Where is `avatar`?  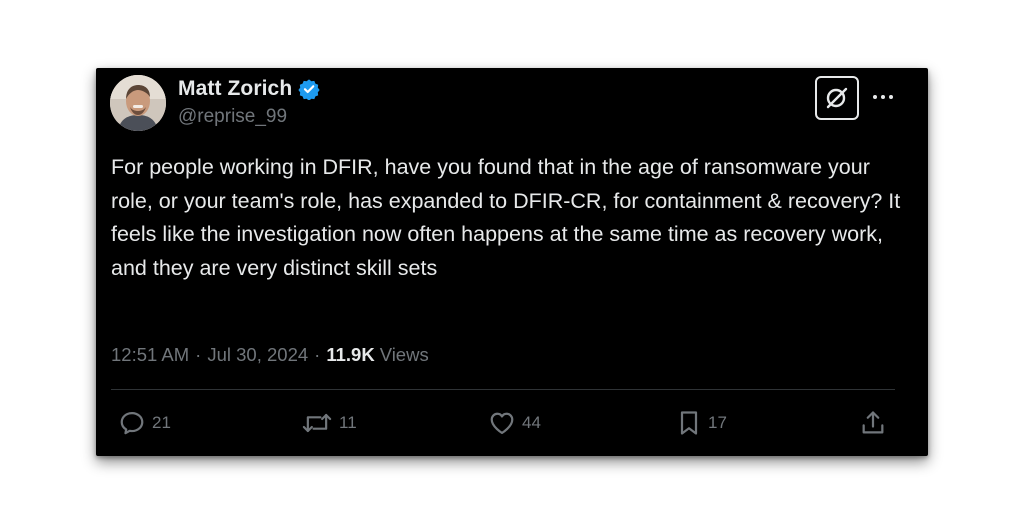
avatar is located at coordinates (138, 103).